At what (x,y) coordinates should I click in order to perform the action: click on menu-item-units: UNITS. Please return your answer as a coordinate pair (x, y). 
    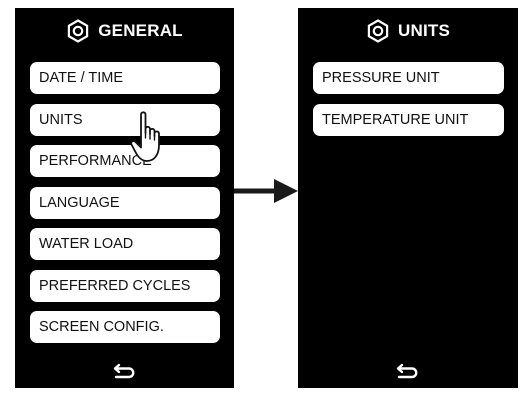
    Looking at the image, I should click on (125, 119).